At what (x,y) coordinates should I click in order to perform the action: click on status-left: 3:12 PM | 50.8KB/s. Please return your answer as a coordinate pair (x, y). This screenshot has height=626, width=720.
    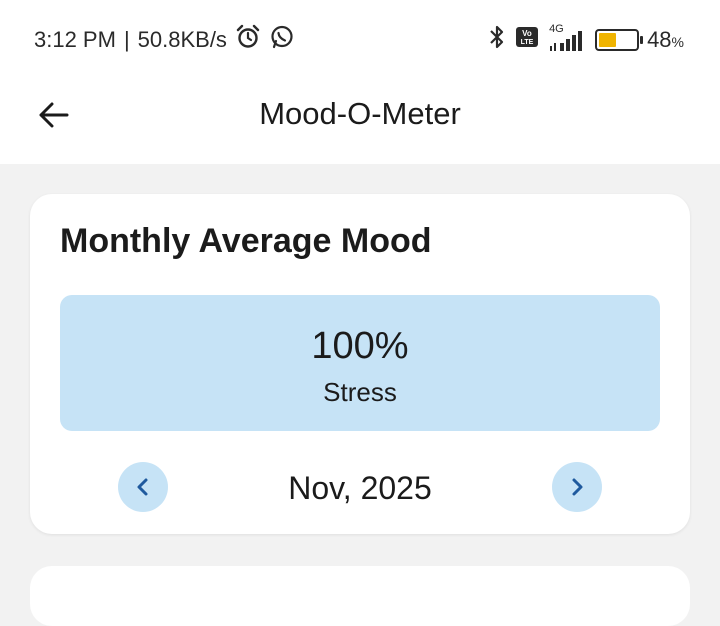
    Looking at the image, I should click on (164, 40).